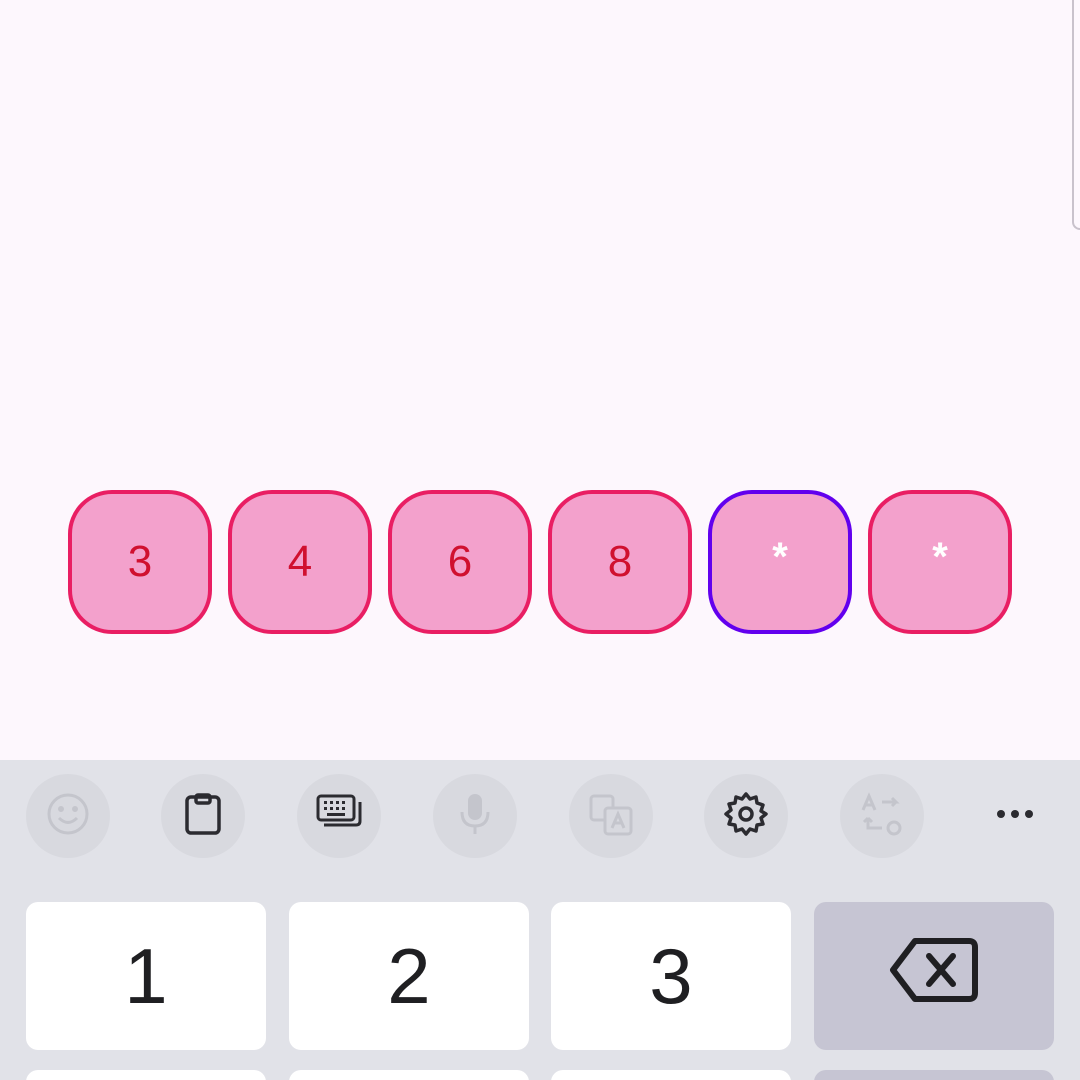  I want to click on more-button, so click(1015, 816).